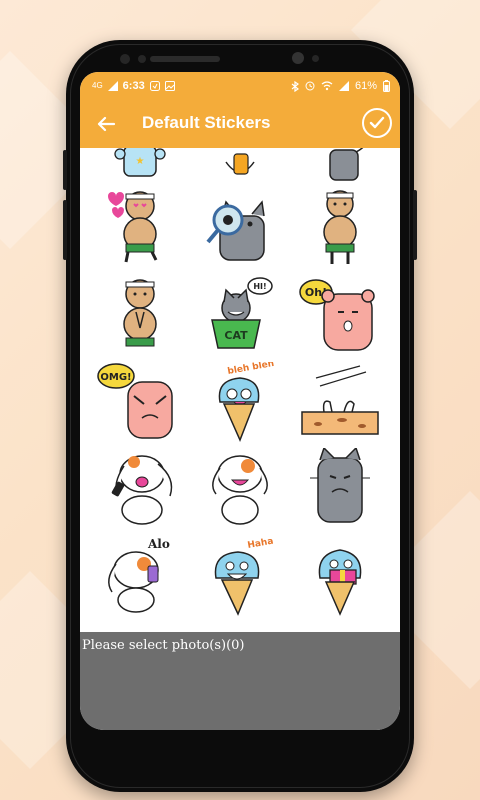 The height and width of the screenshot is (800, 480). I want to click on network-type: 4G, so click(97, 85).